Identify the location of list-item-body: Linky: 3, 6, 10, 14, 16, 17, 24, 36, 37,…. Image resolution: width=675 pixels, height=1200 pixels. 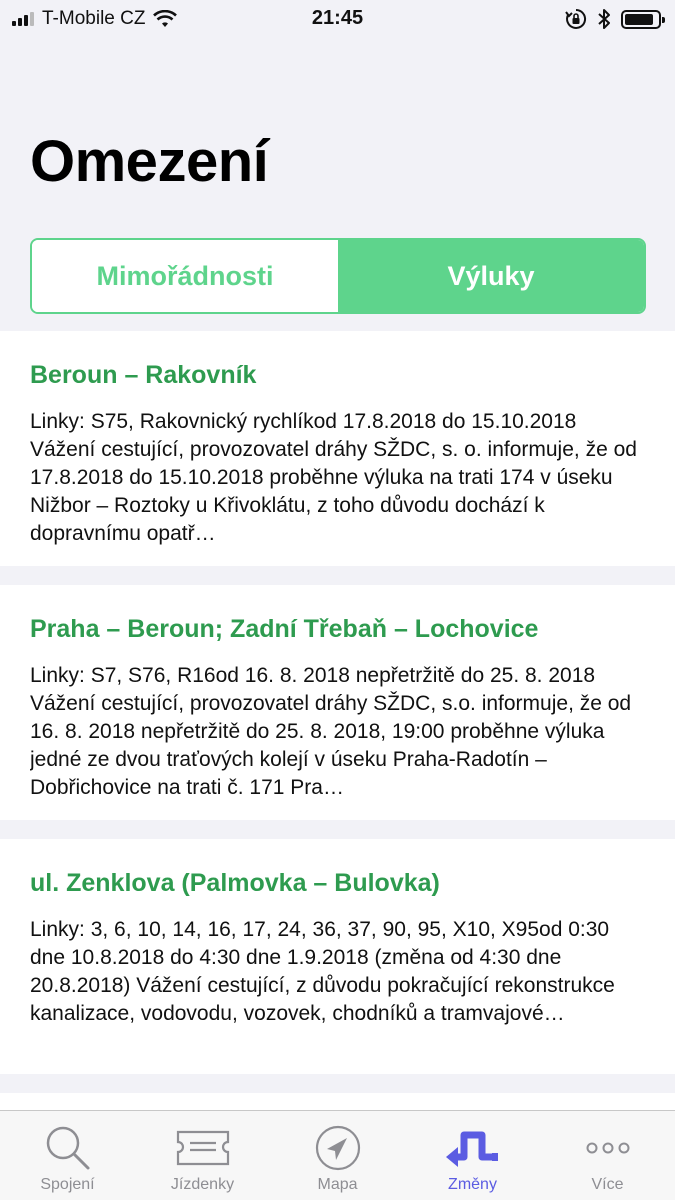
(322, 971).